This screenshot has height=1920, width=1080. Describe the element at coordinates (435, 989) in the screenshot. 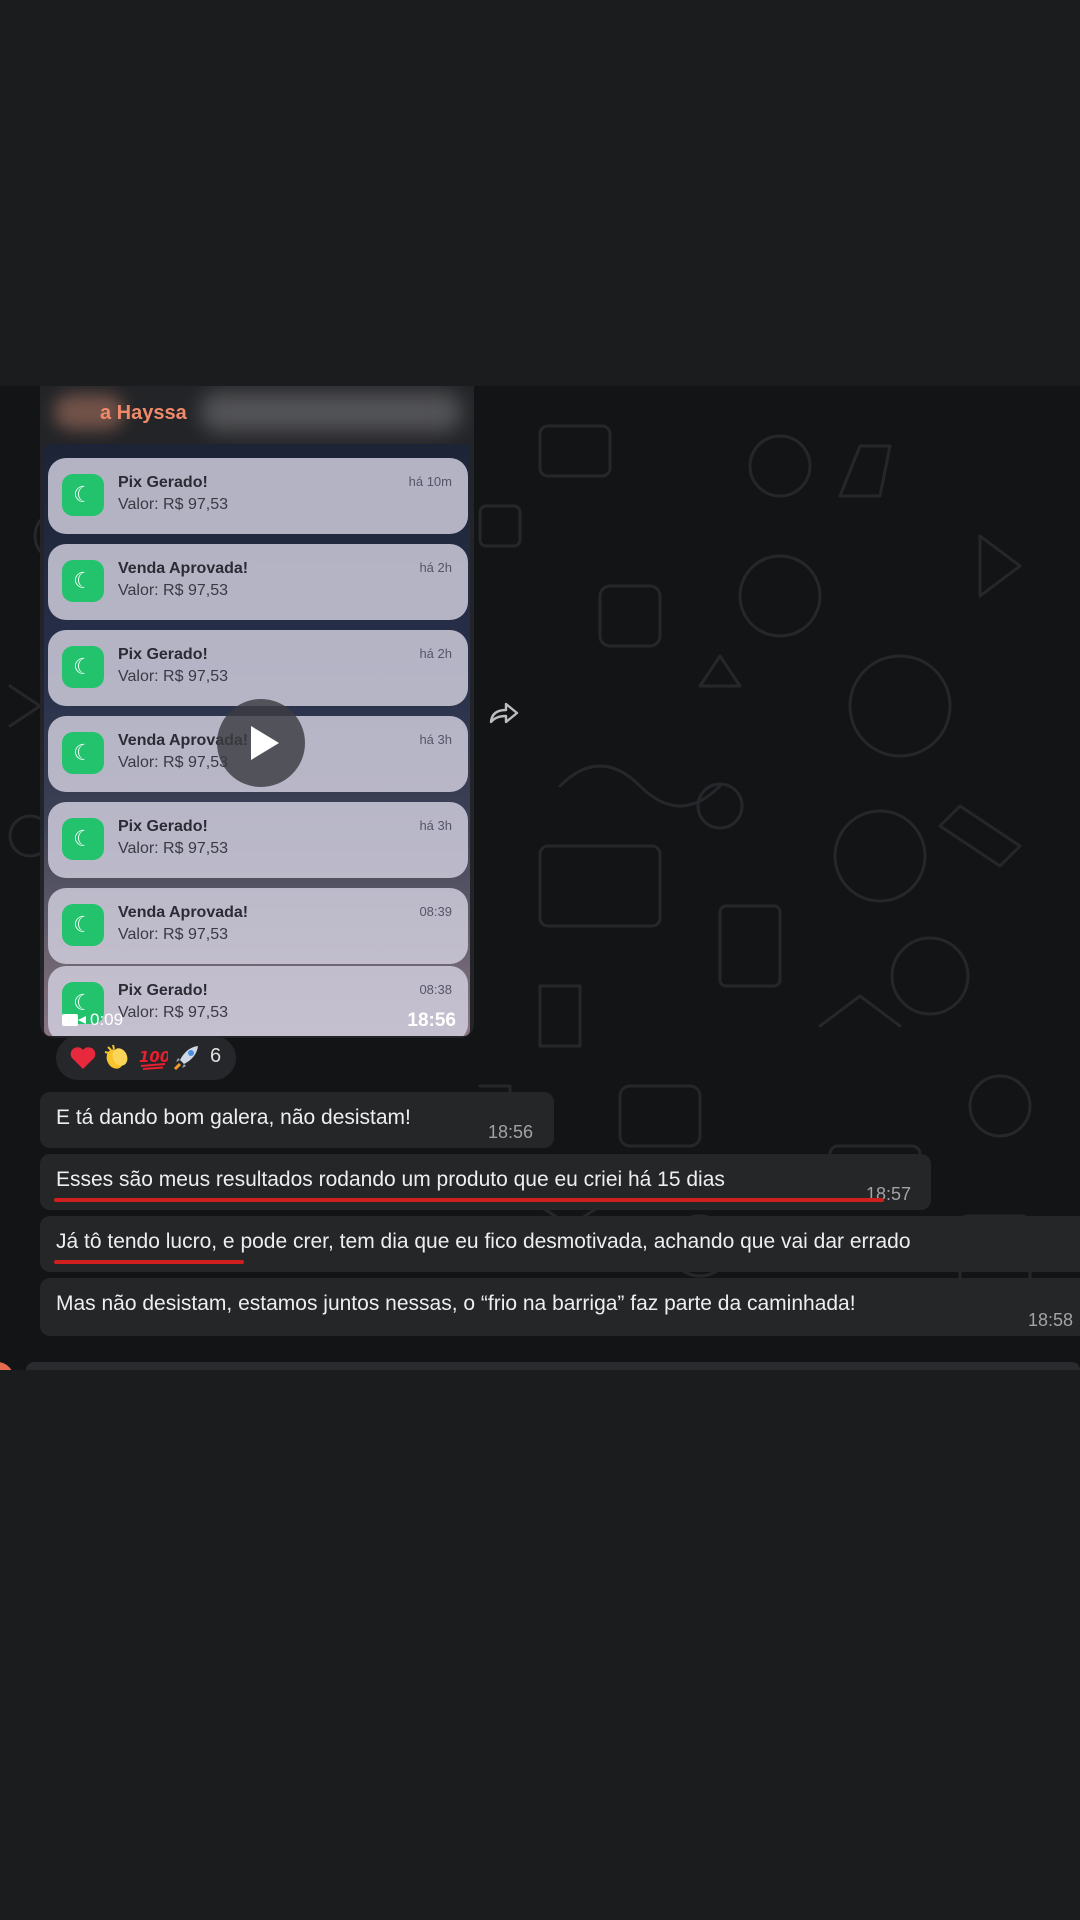

I see `notification-time: 08:38` at that location.